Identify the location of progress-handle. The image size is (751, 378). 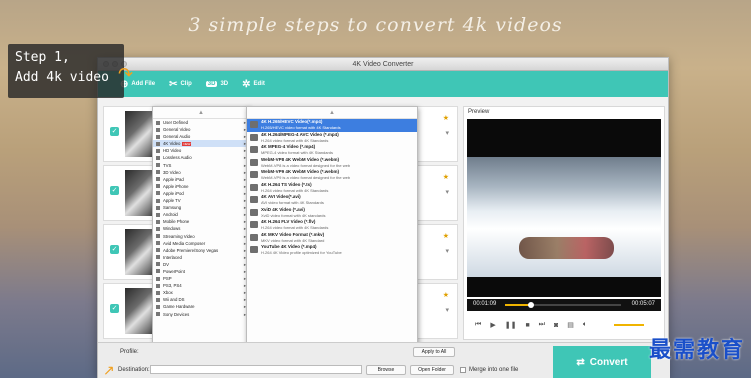
(530, 305).